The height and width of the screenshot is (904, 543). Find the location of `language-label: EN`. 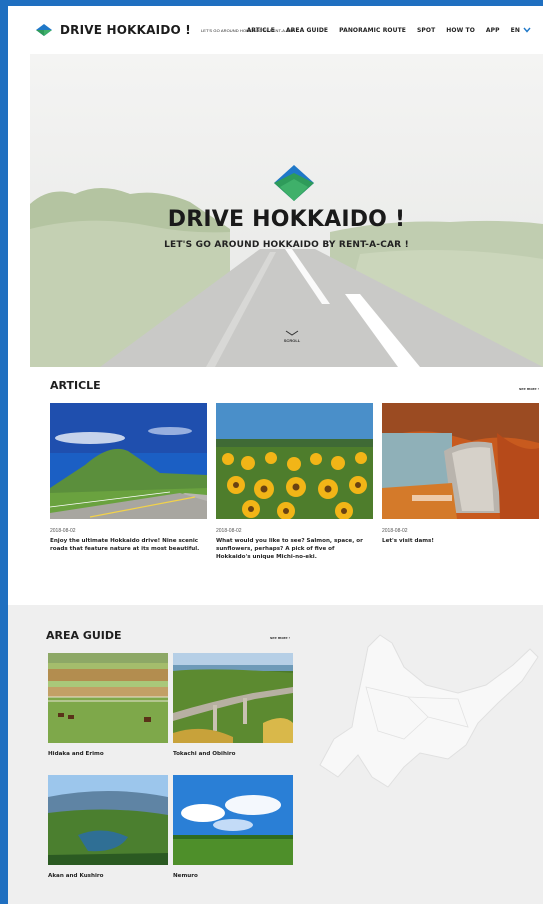

language-label: EN is located at coordinates (515, 30).